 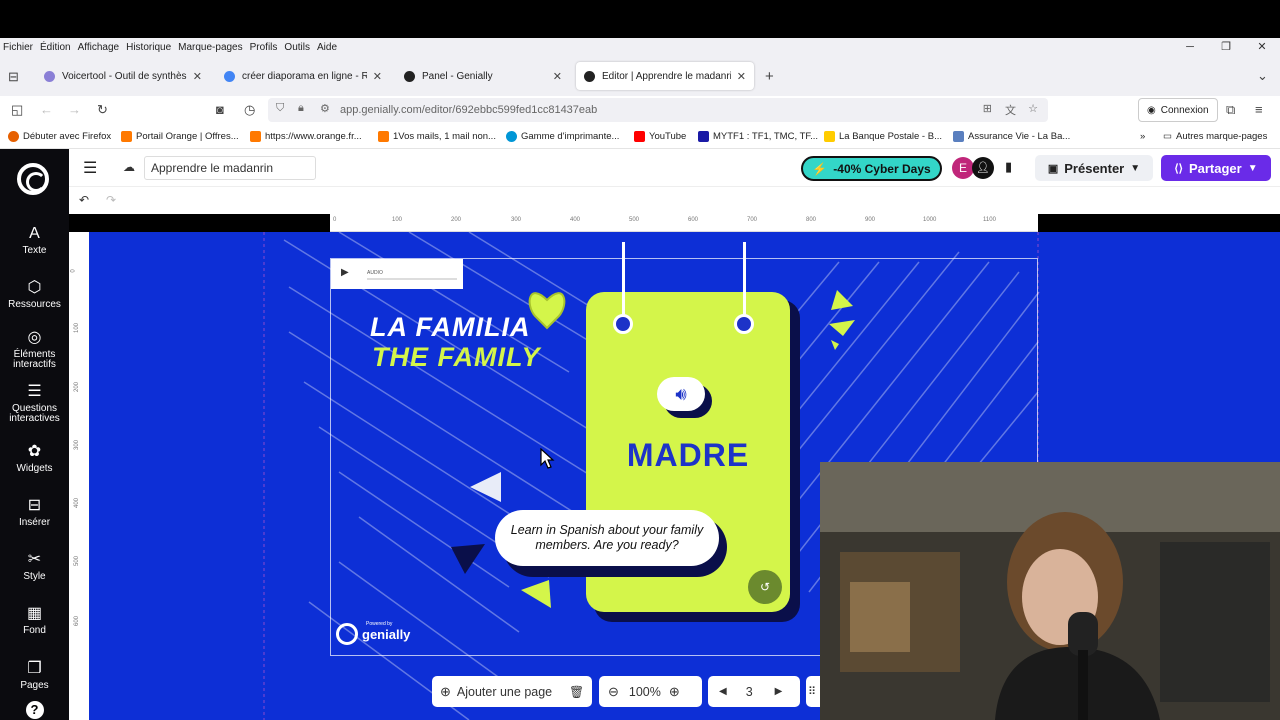 I want to click on previous-page-icon: ◀, so click(x=723, y=691).